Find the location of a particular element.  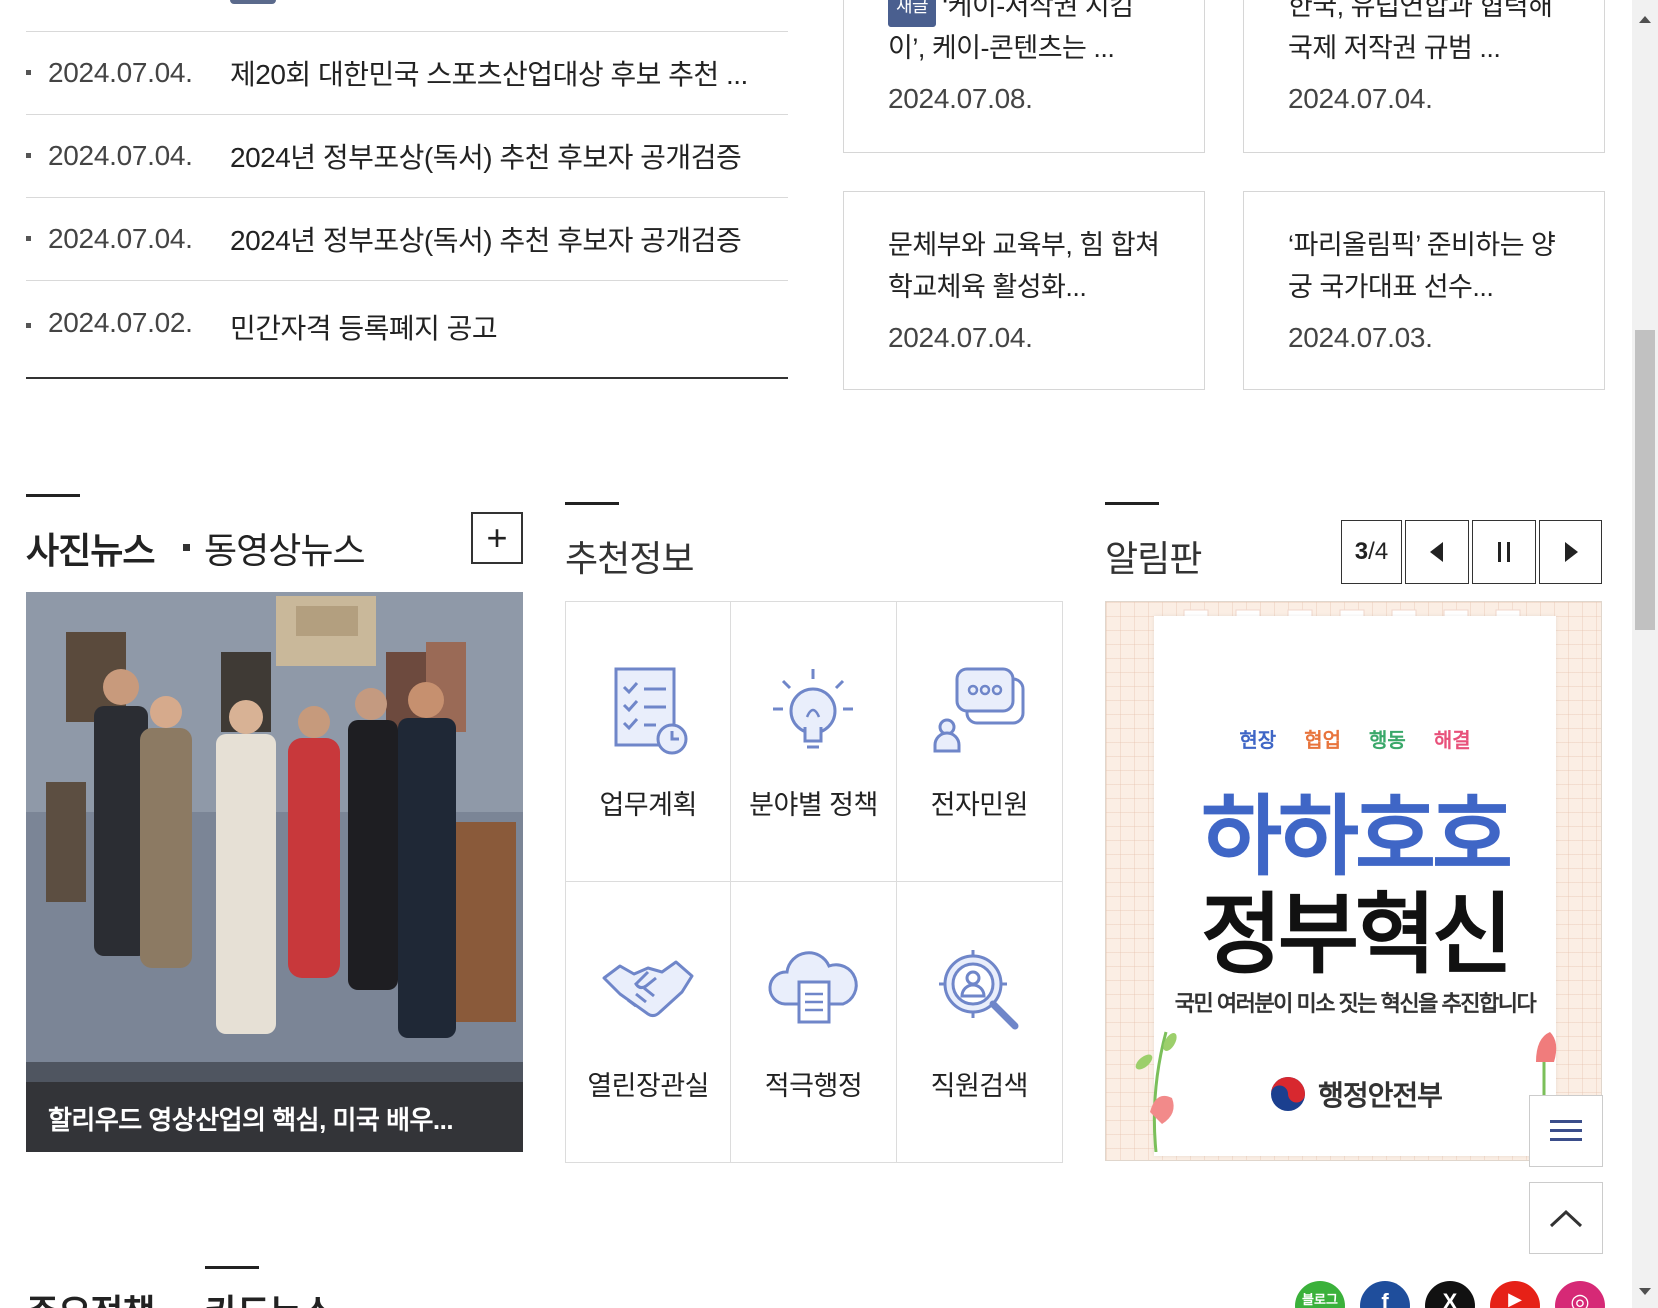

rec-item-active-admin: 적극행정 is located at coordinates (814, 1022).